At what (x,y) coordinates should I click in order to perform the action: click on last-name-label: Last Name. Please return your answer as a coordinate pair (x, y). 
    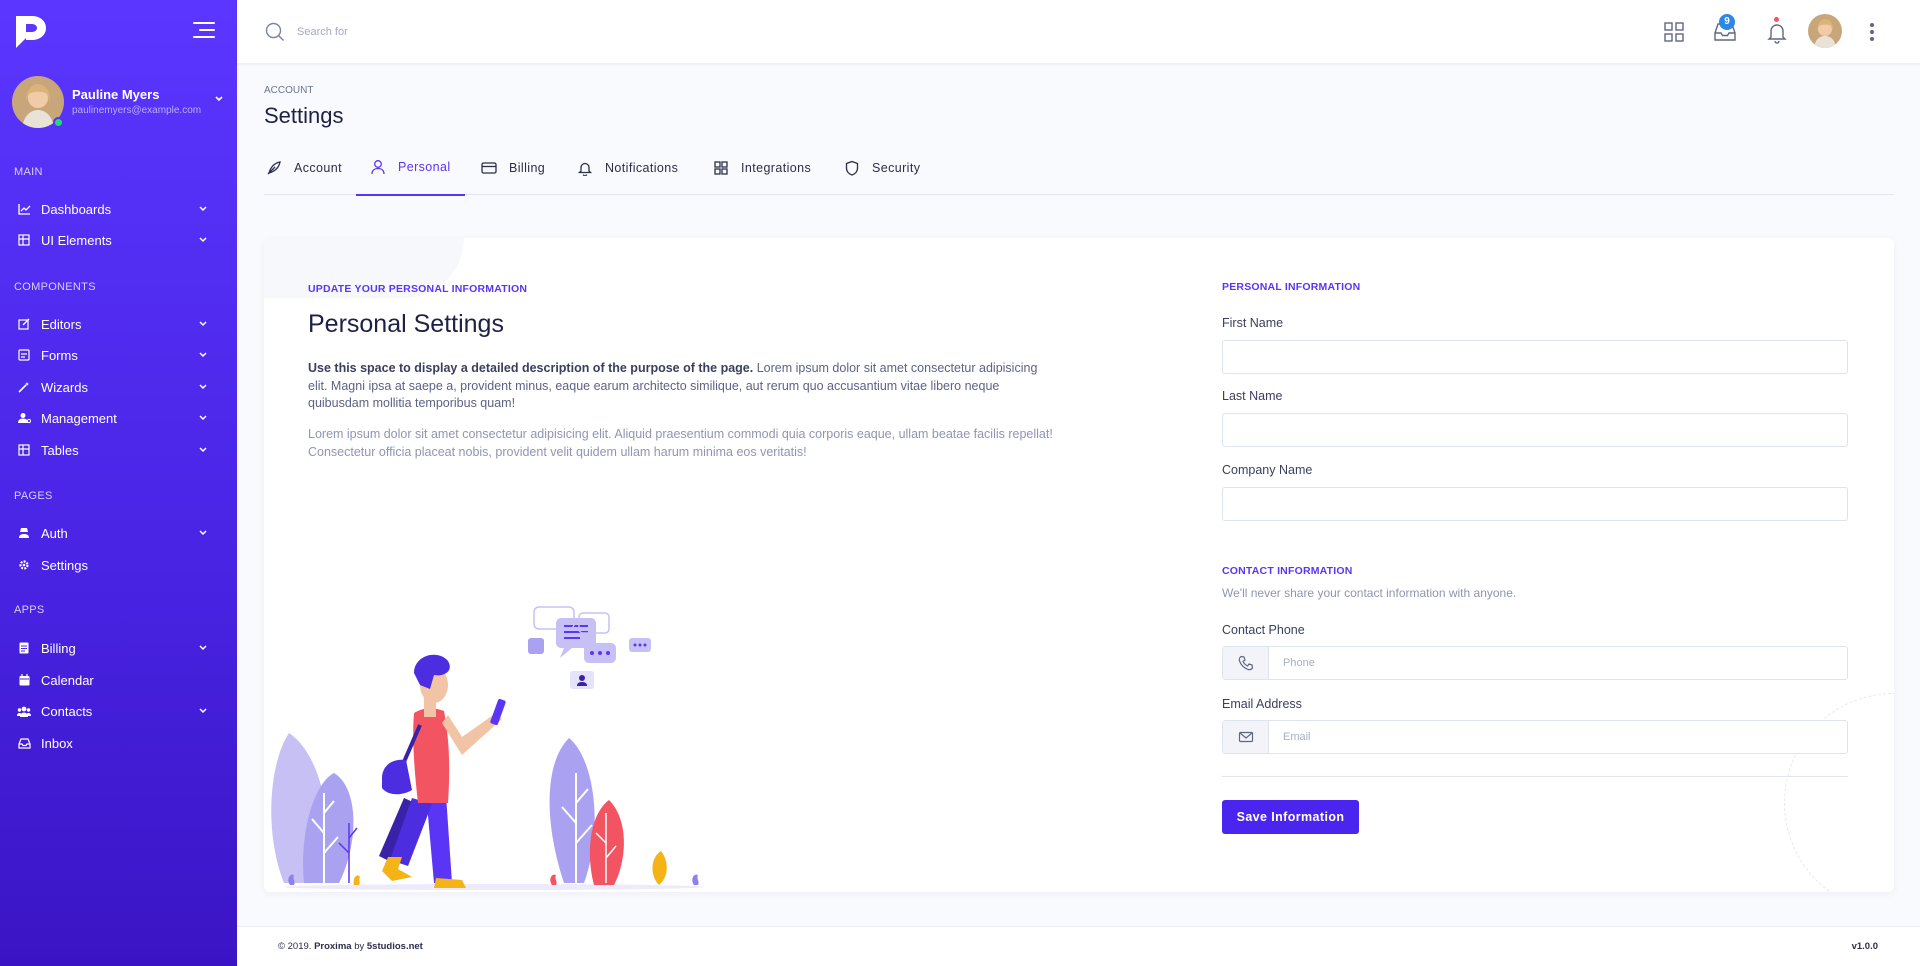
    Looking at the image, I should click on (1252, 396).